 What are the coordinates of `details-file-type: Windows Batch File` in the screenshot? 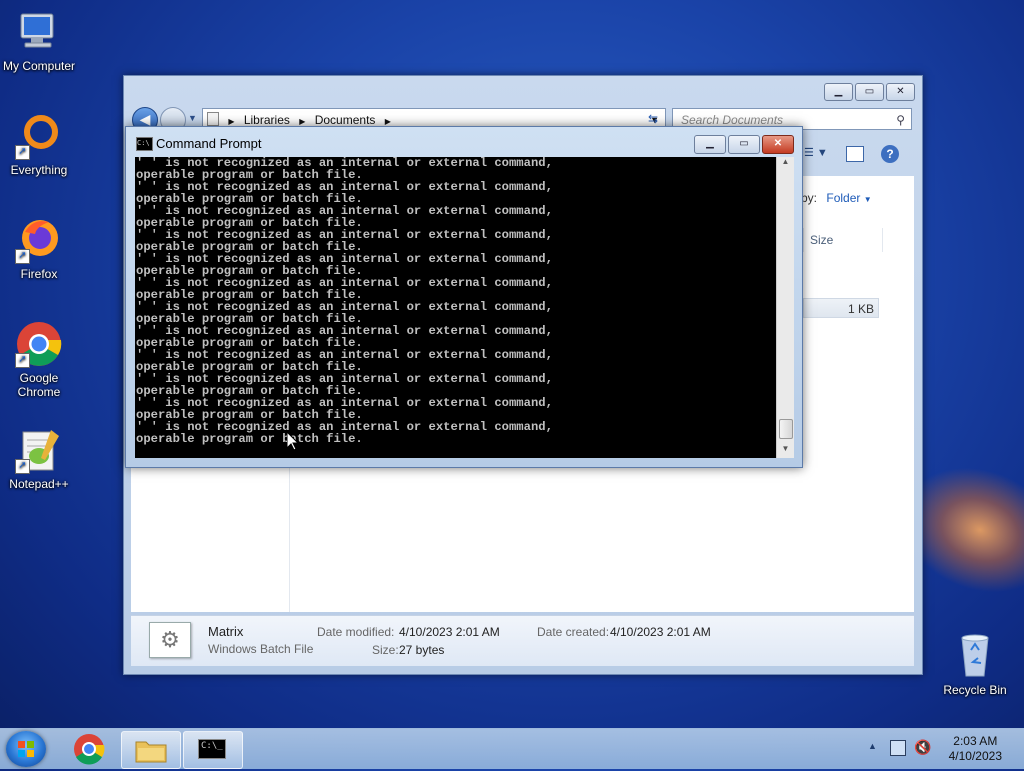 It's located at (261, 649).